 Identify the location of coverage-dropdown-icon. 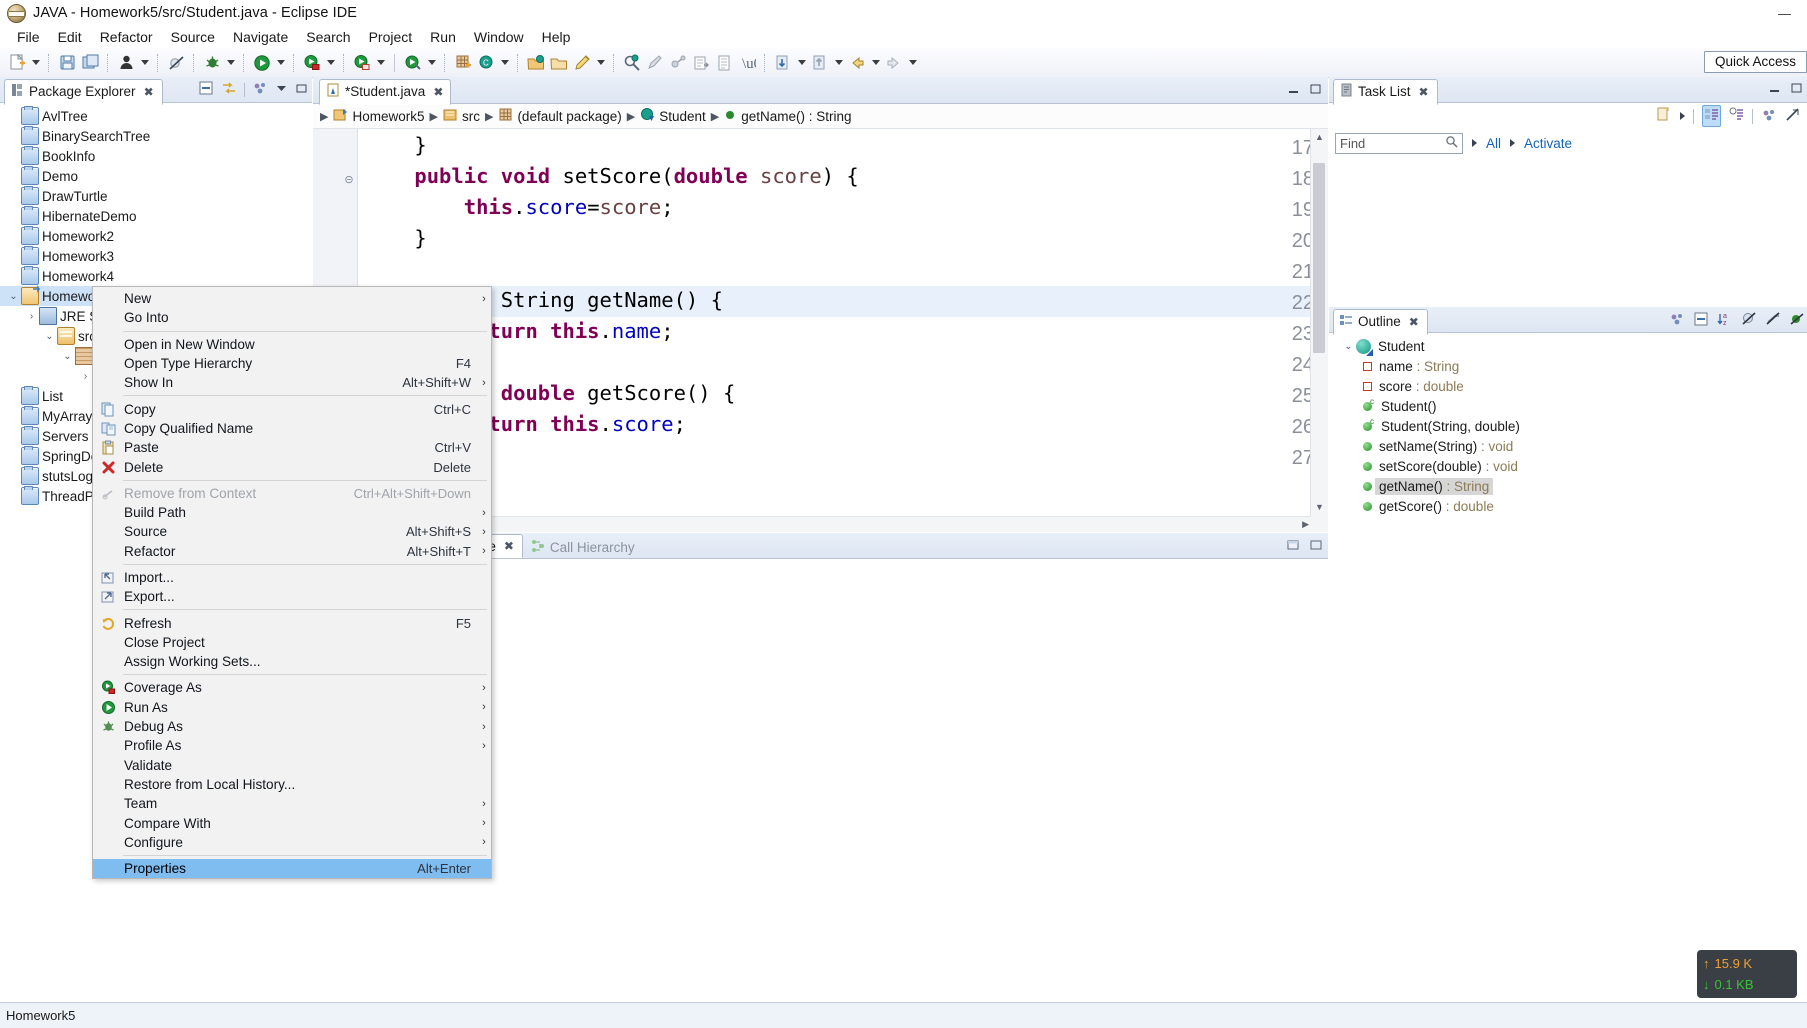
(330, 63).